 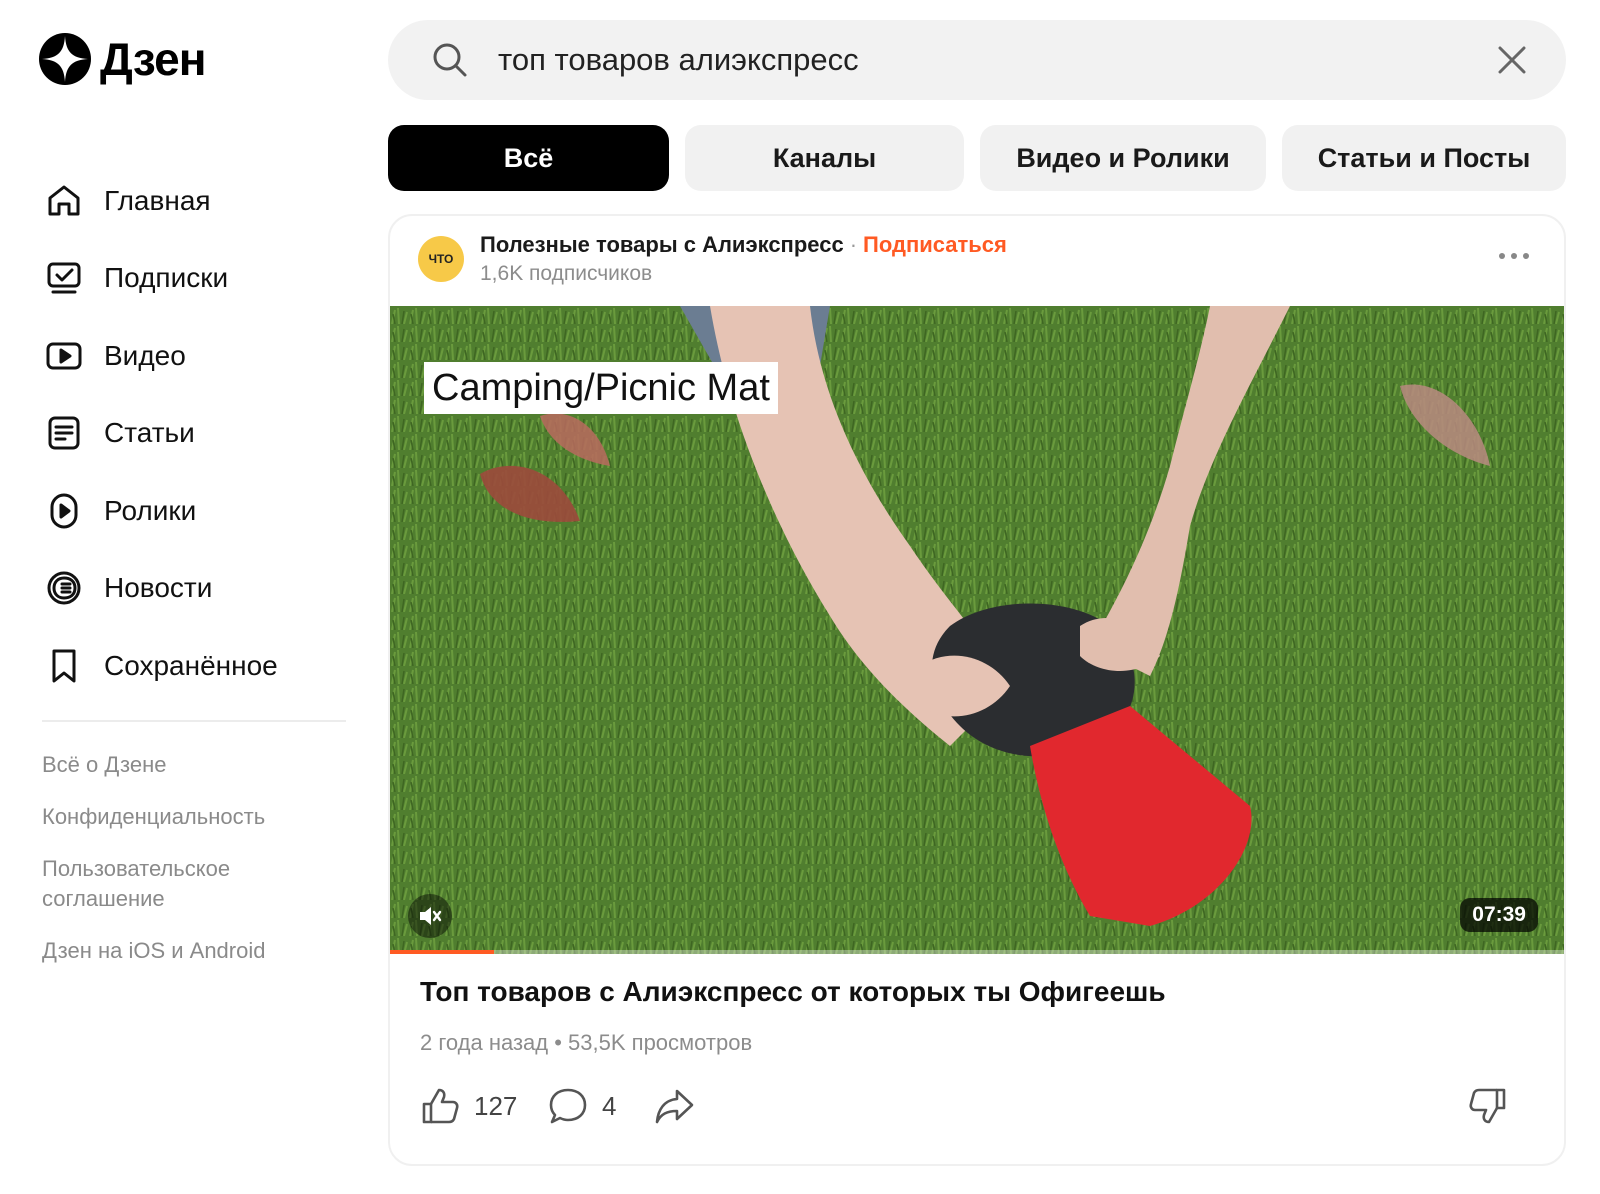 What do you see at coordinates (162, 884) in the screenshot?
I see `footer-link-terms: Пользовательское соглашение` at bounding box center [162, 884].